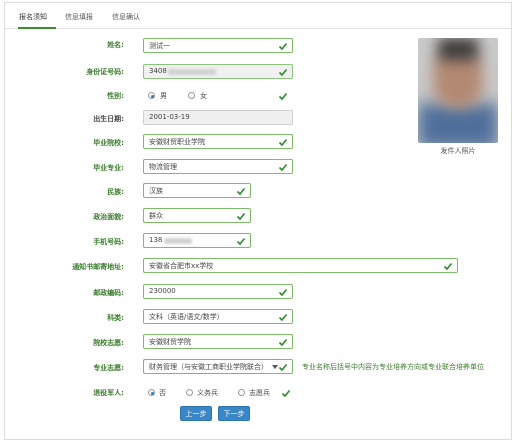 Image resolution: width=517 pixels, height=445 pixels. What do you see at coordinates (186, 317) in the screenshot?
I see `subject-category-value: 文科（英语/语文/数学）` at bounding box center [186, 317].